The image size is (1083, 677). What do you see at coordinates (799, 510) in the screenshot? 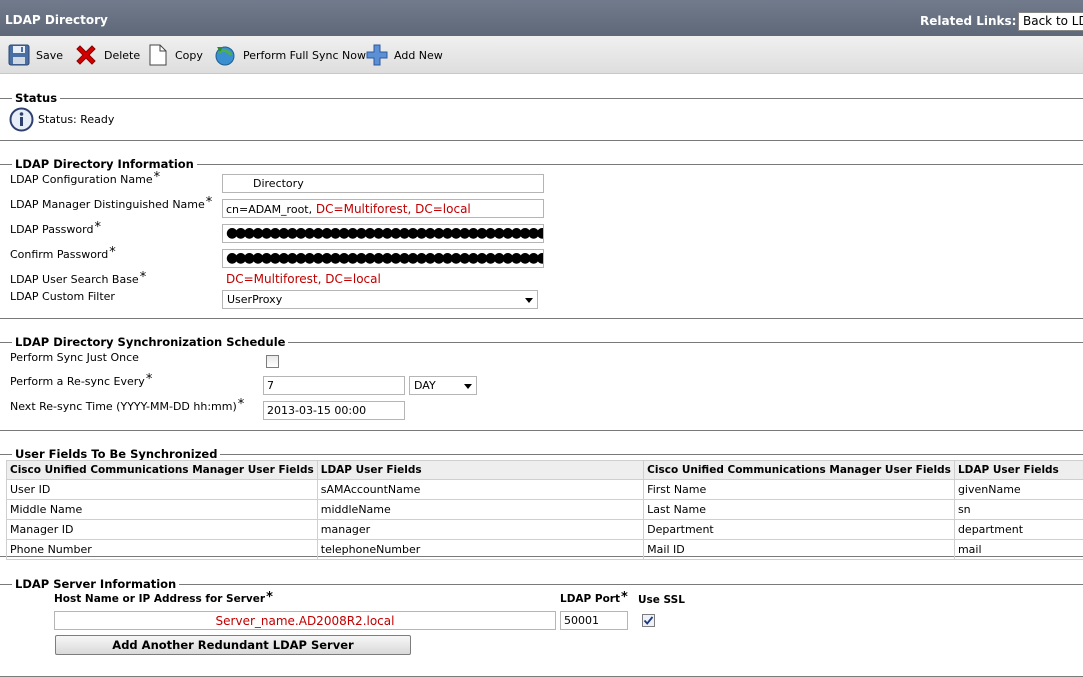
I see `table-cell: Last Name` at bounding box center [799, 510].